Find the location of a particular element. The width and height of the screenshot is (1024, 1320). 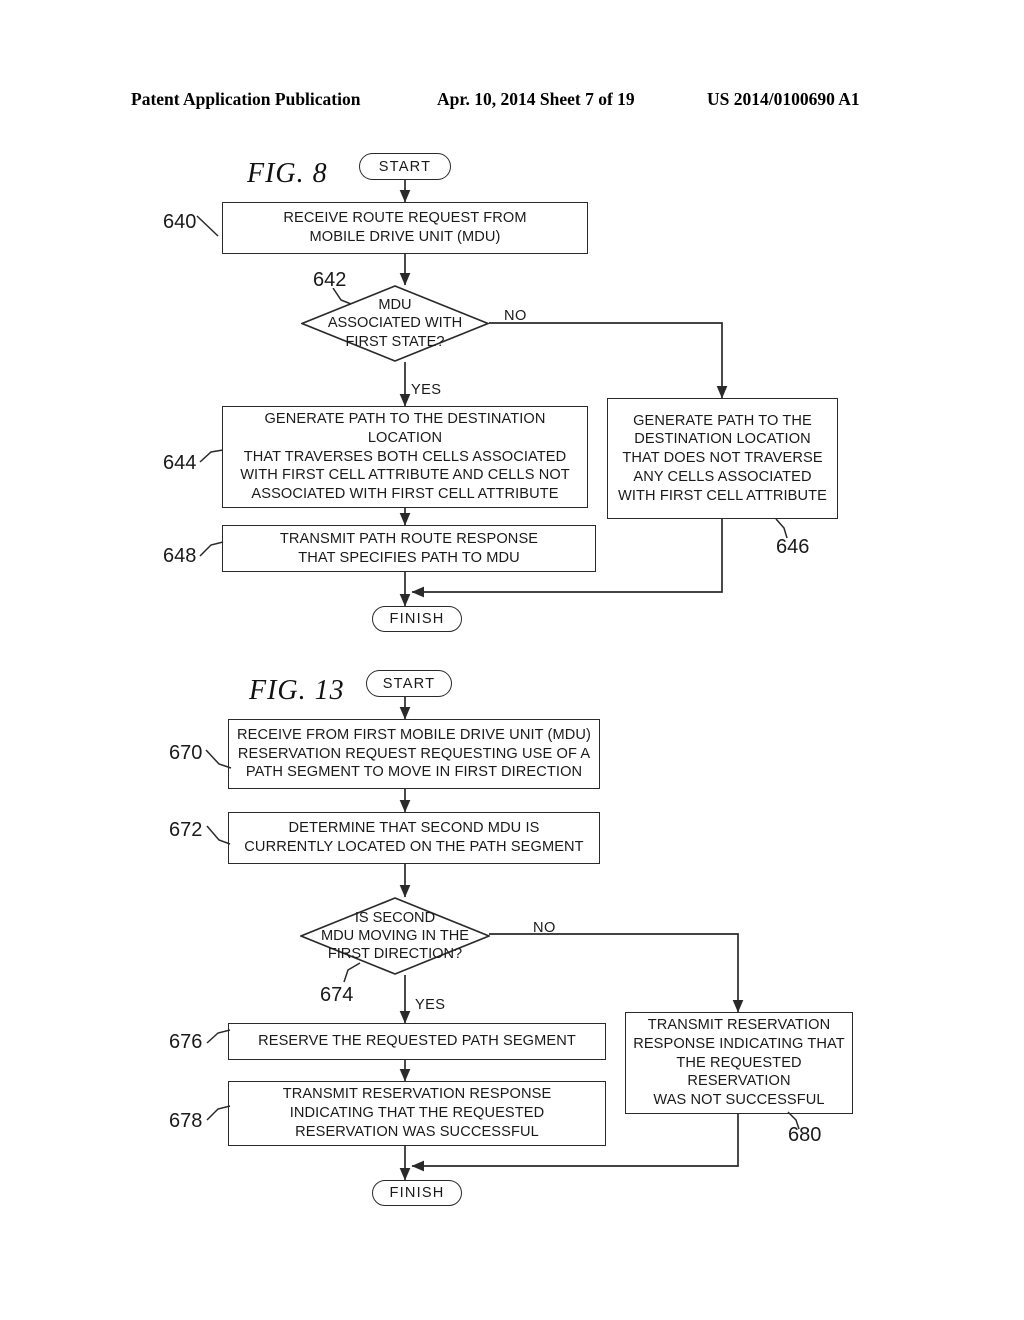

fig8-decision-642-line3: FIRST STATE? is located at coordinates (395, 341).